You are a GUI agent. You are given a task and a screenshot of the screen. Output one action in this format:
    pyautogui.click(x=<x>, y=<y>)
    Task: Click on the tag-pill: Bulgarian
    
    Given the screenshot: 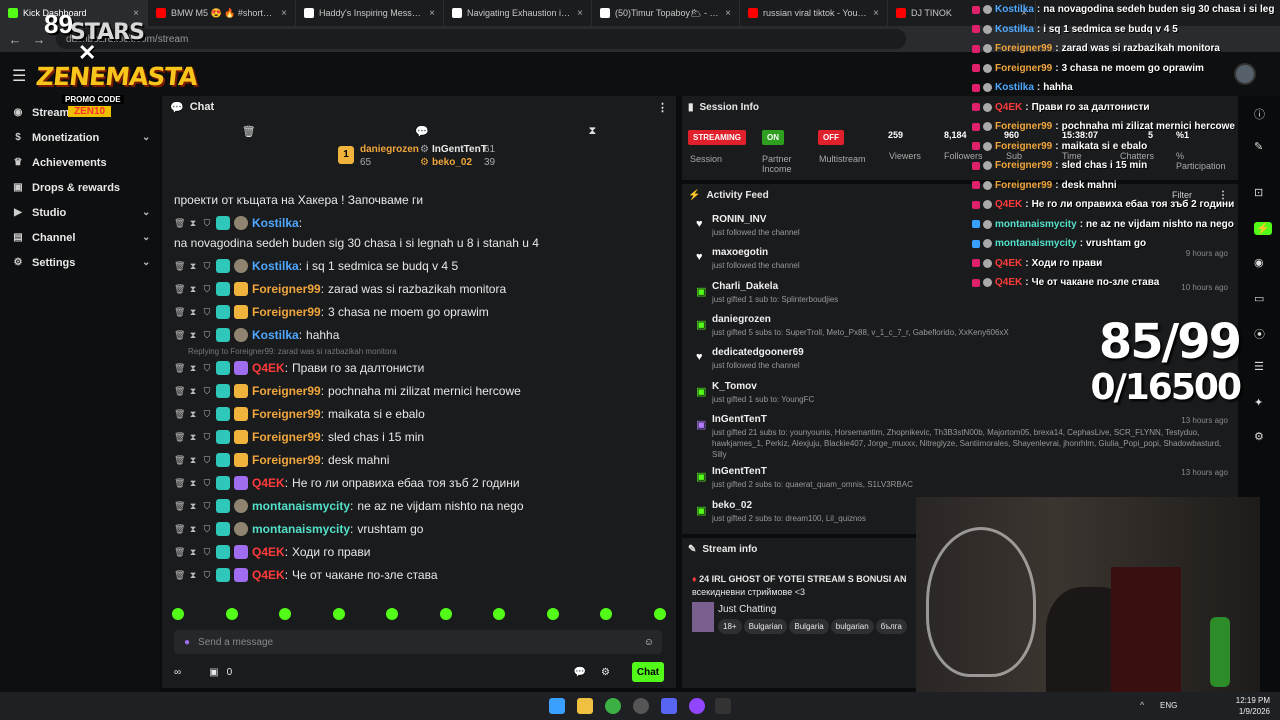 What is the action you would take?
    pyautogui.click(x=765, y=626)
    